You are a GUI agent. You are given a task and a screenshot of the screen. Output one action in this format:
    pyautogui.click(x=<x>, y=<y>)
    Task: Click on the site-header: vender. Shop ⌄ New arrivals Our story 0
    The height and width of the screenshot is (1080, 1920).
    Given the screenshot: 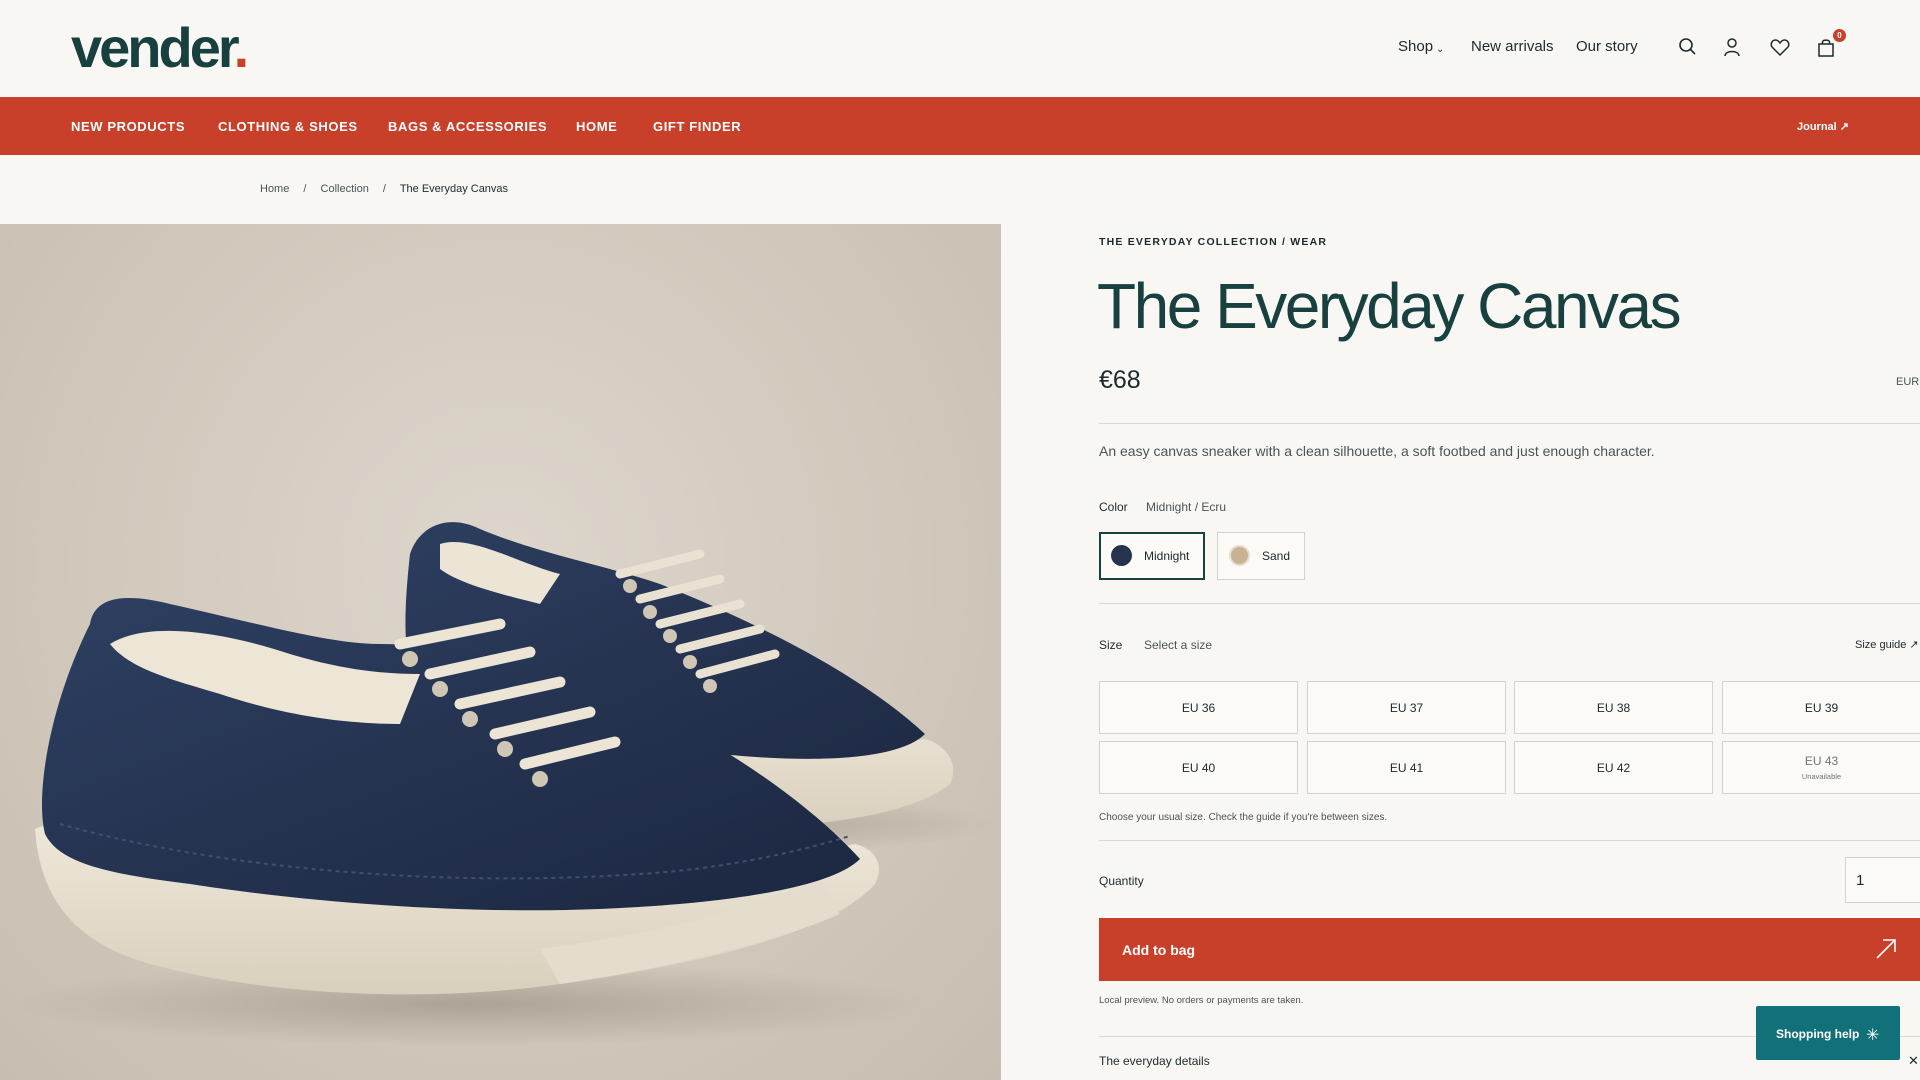 What is the action you would take?
    pyautogui.click(x=960, y=48)
    